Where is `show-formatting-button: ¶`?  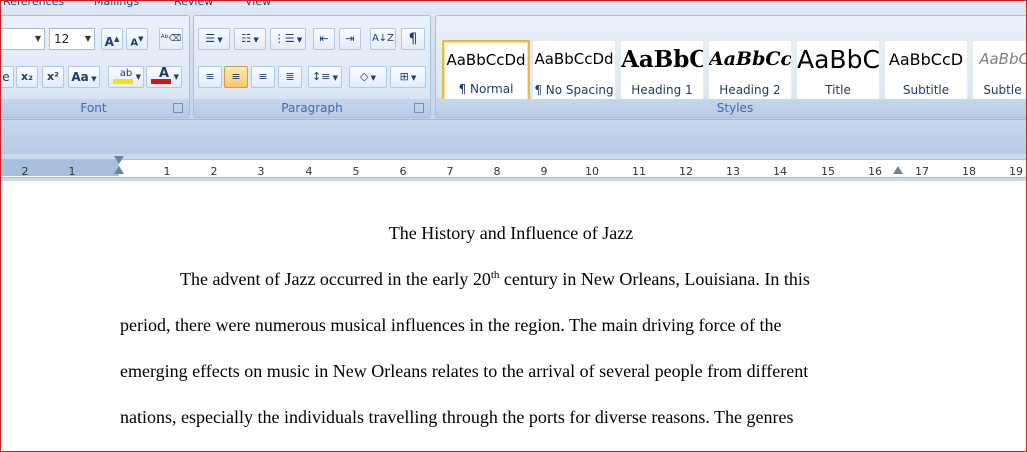
show-formatting-button: ¶ is located at coordinates (413, 39).